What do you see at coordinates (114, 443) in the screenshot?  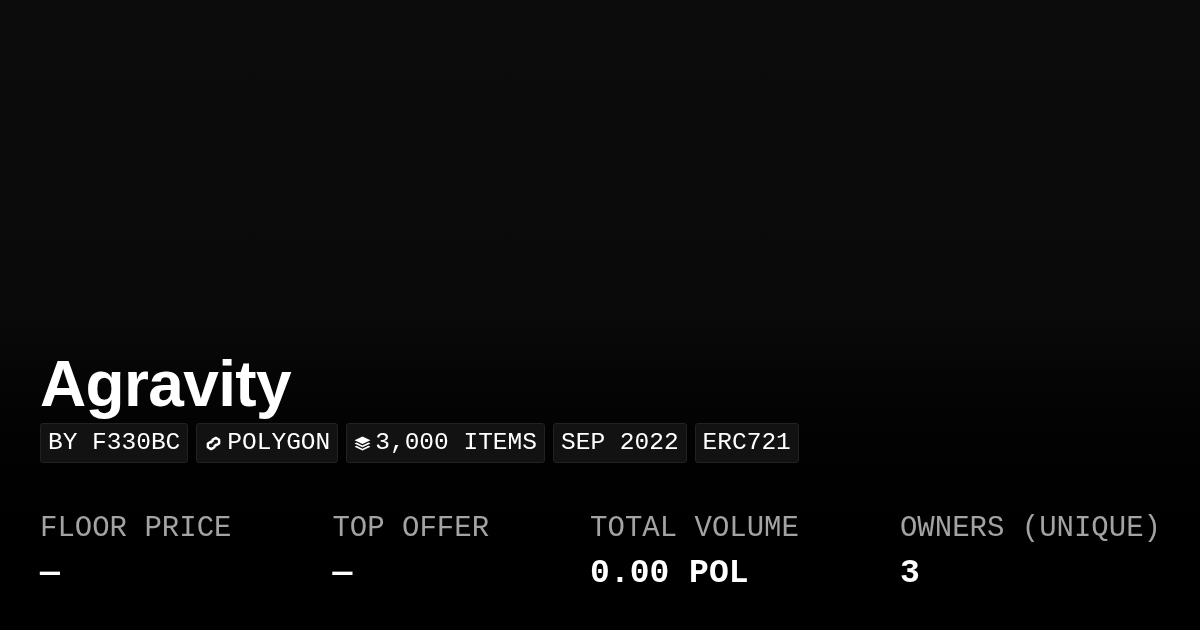 I see `tag-label: BY F330BC` at bounding box center [114, 443].